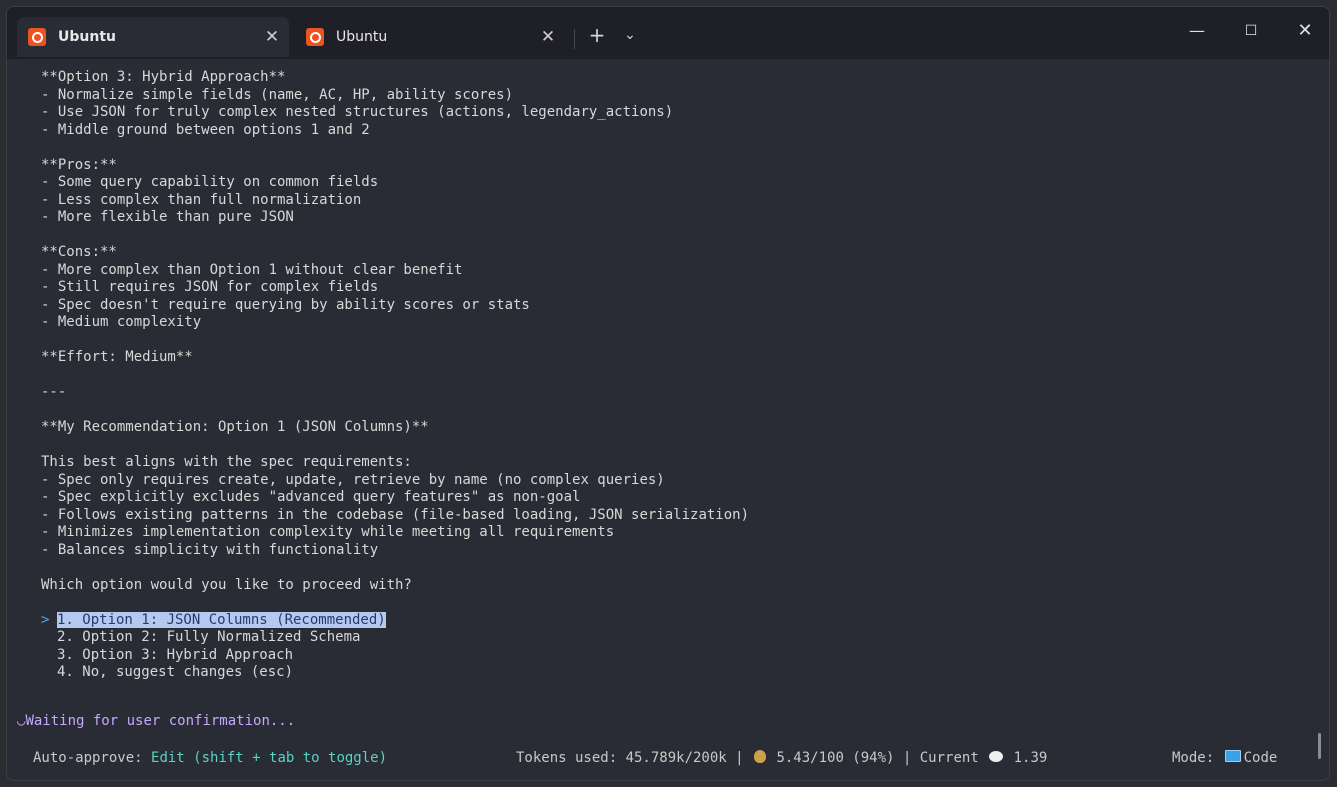 This screenshot has height=787, width=1337. I want to click on terminal-line: - More flexible than pure JSON, so click(167, 217).